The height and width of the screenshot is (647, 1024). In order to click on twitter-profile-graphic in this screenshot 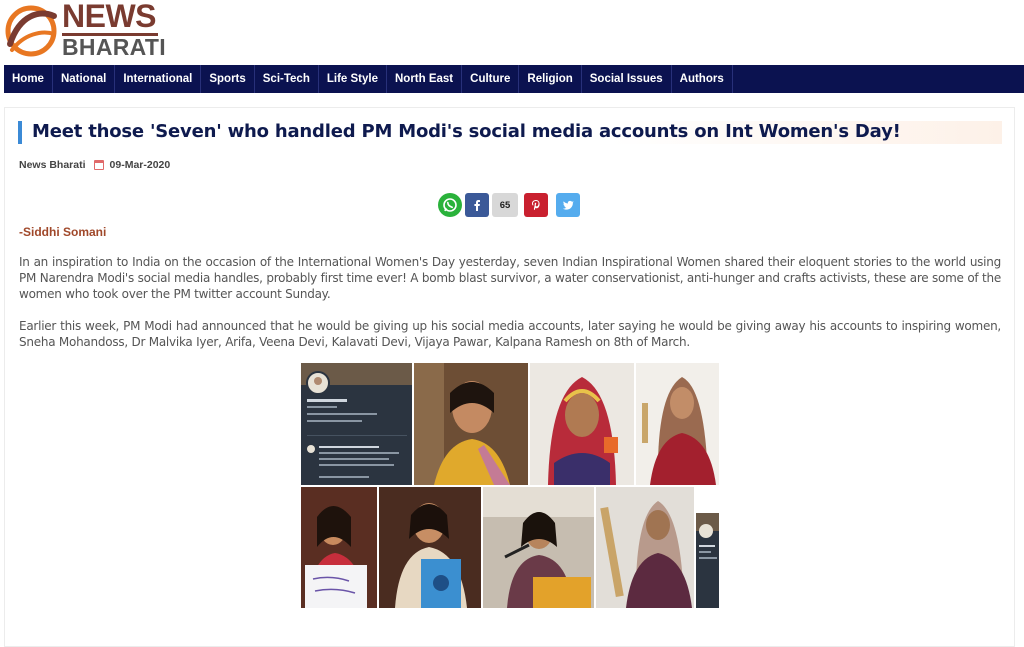, I will do `click(356, 420)`.